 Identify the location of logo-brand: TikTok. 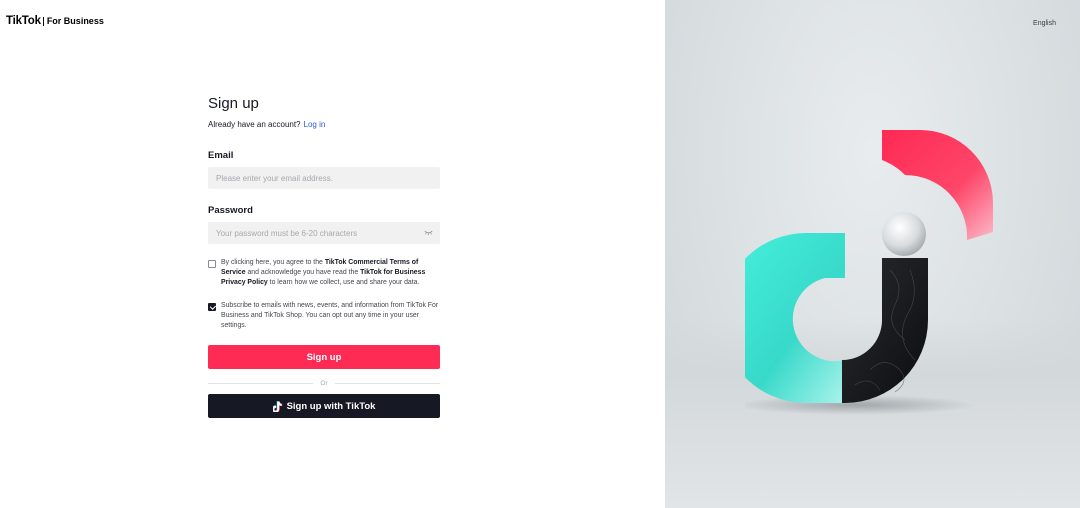
(23, 21).